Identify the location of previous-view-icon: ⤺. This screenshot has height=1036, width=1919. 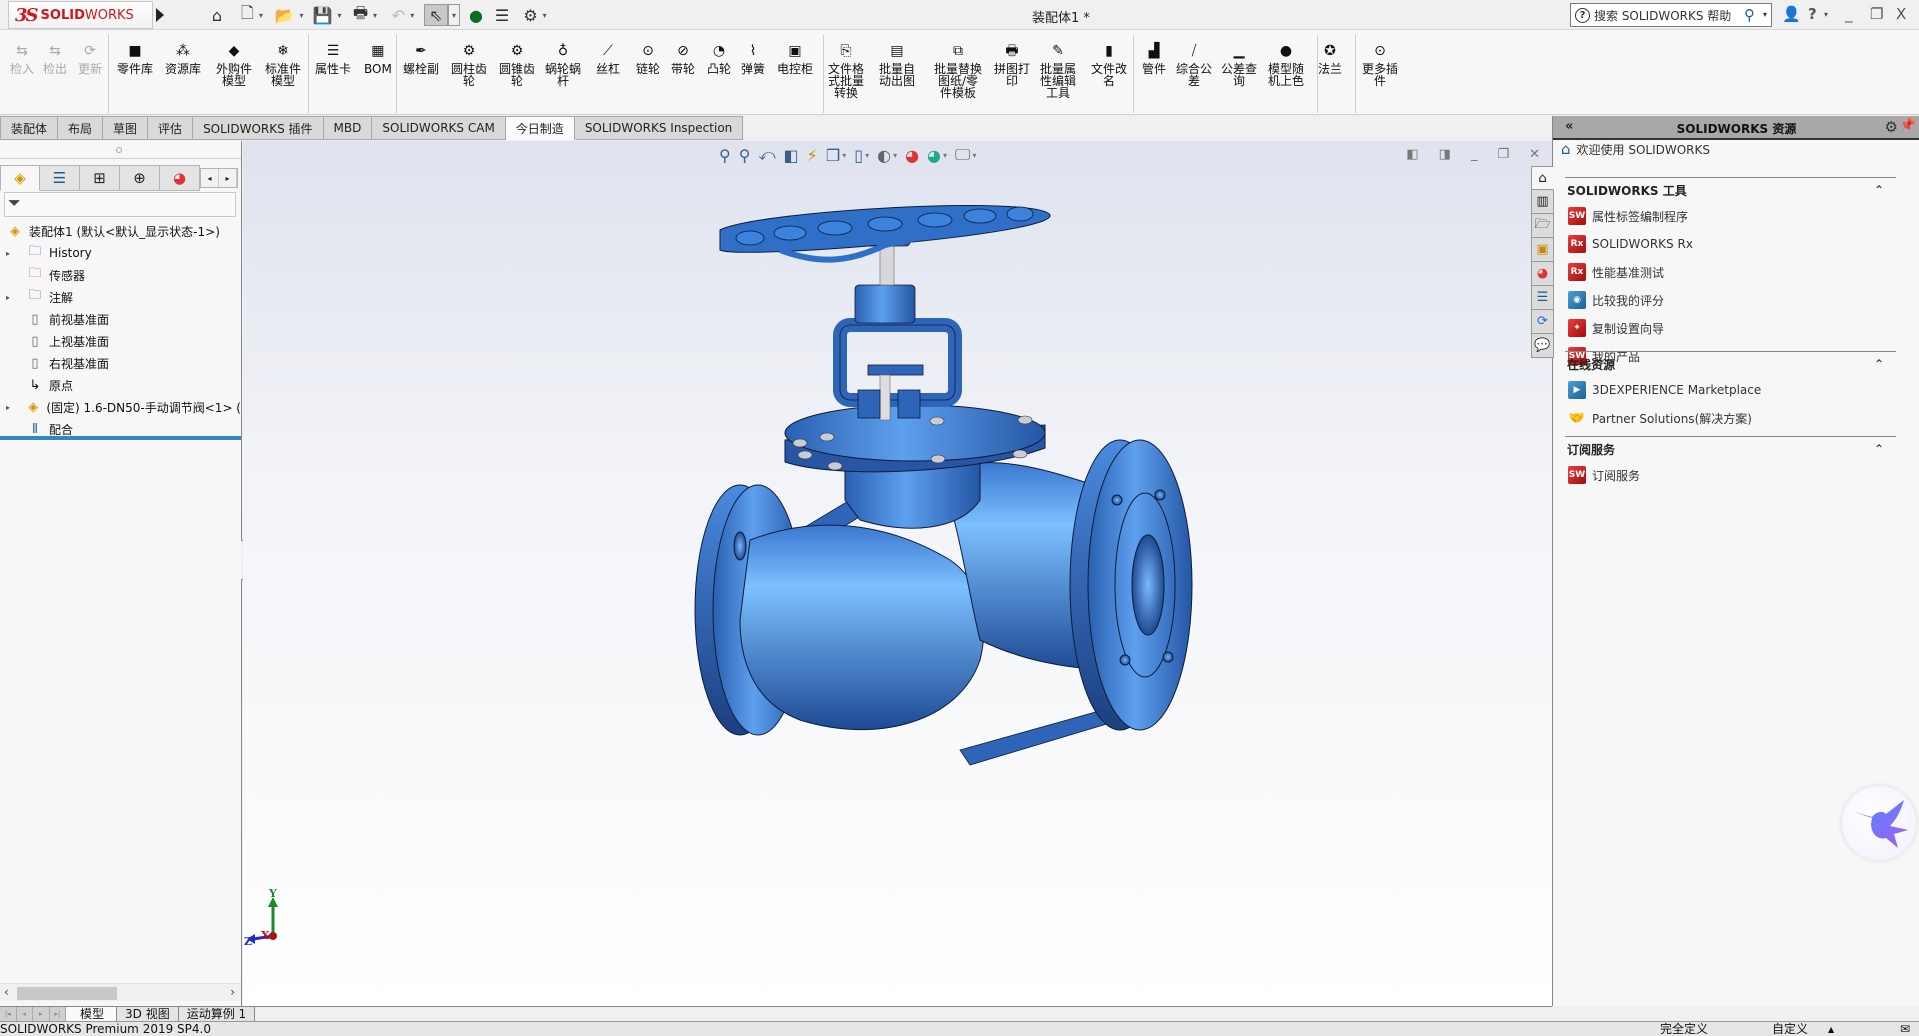
(766, 155).